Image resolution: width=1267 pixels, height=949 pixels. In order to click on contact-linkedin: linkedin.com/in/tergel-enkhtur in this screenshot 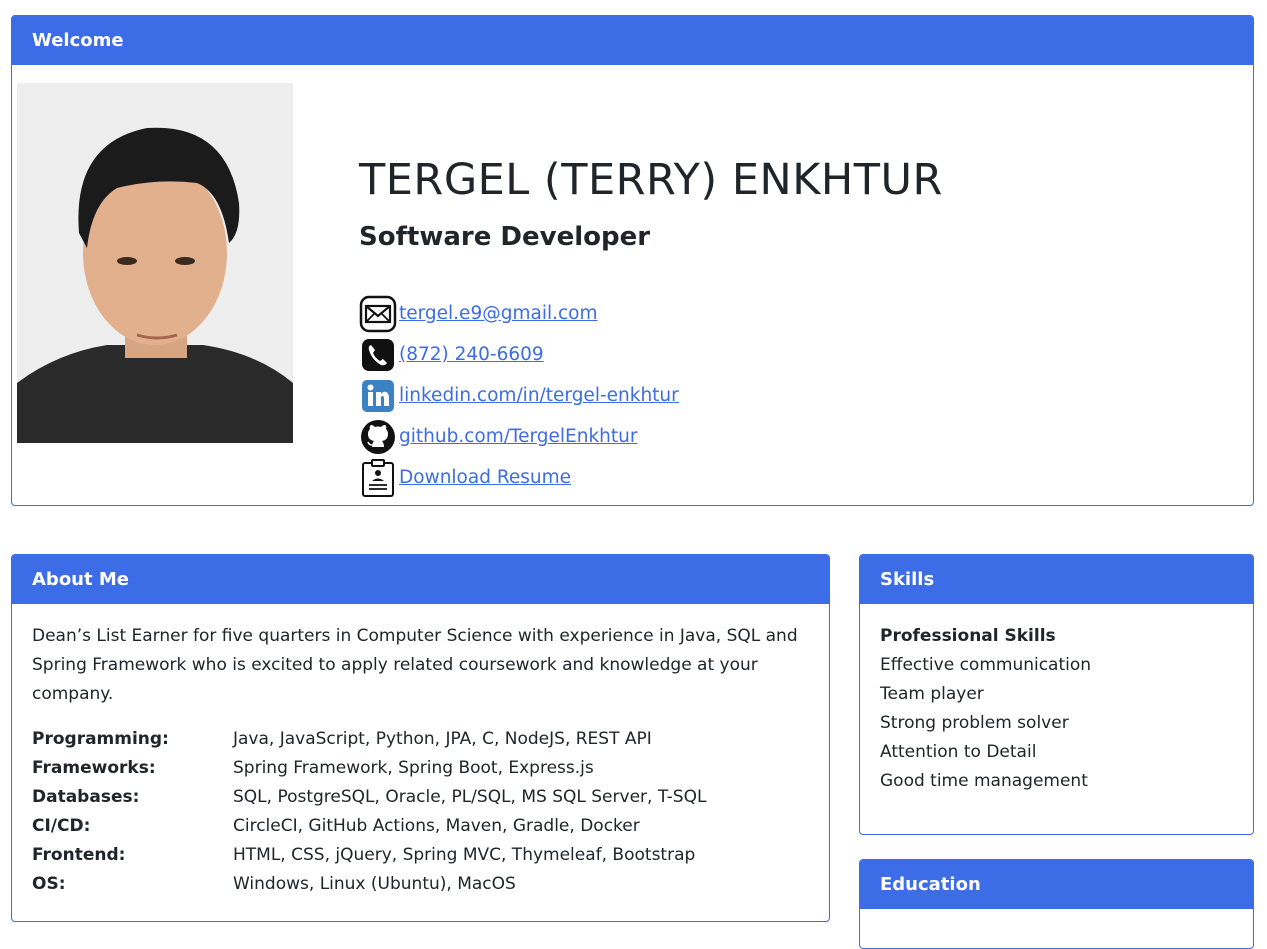, I will do `click(519, 395)`.